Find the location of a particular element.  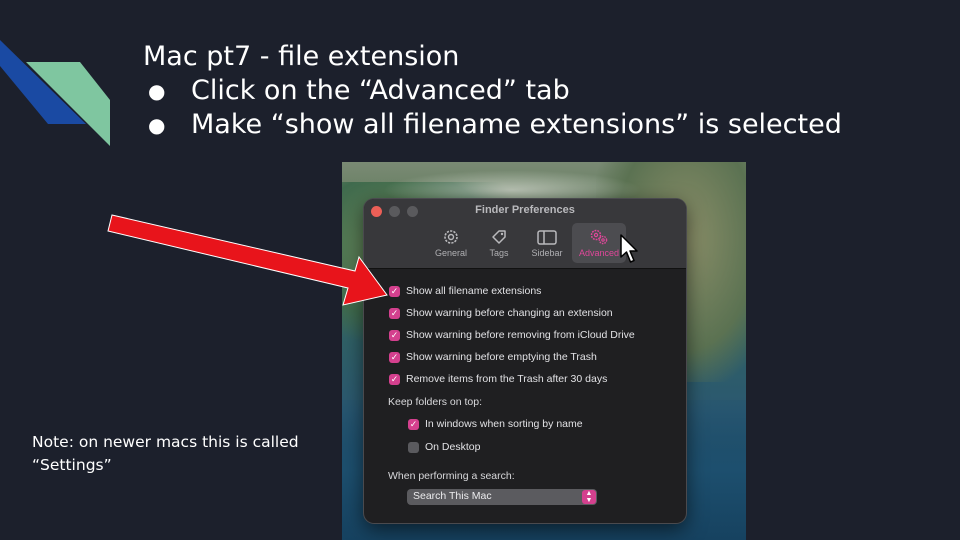

tab-tags: Tags is located at coordinates (499, 243).